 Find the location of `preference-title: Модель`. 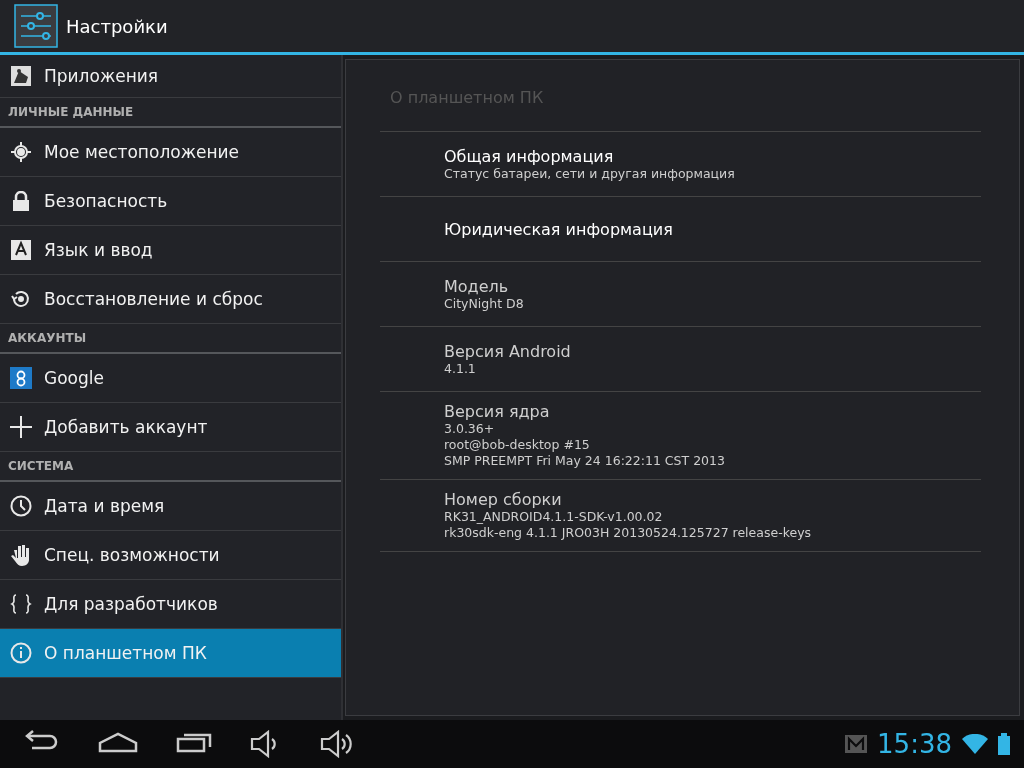

preference-title: Модель is located at coordinates (477, 286).